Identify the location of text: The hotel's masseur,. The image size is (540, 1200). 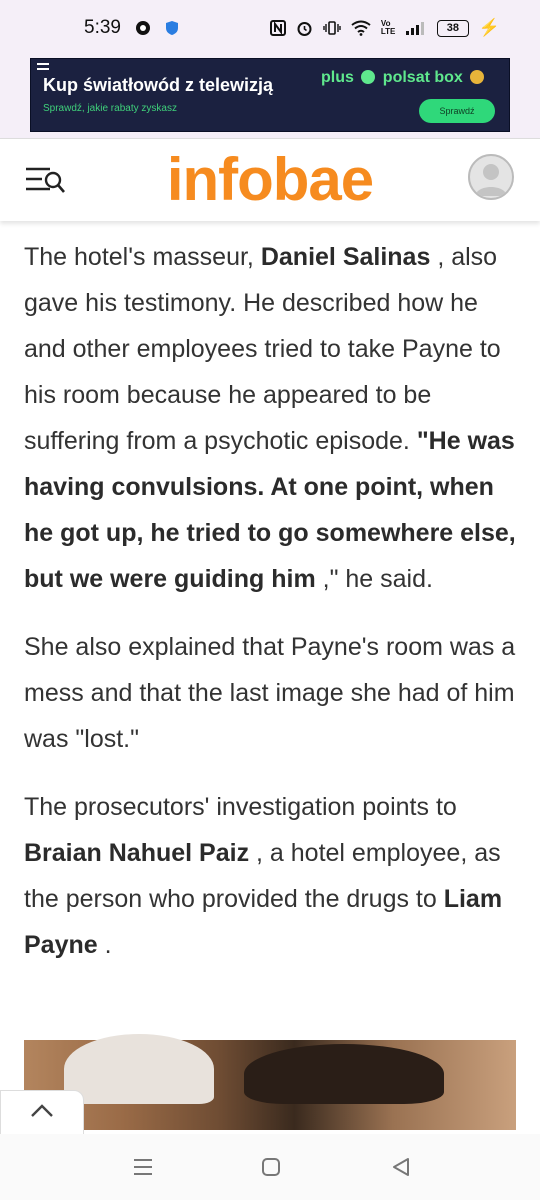
(142, 257).